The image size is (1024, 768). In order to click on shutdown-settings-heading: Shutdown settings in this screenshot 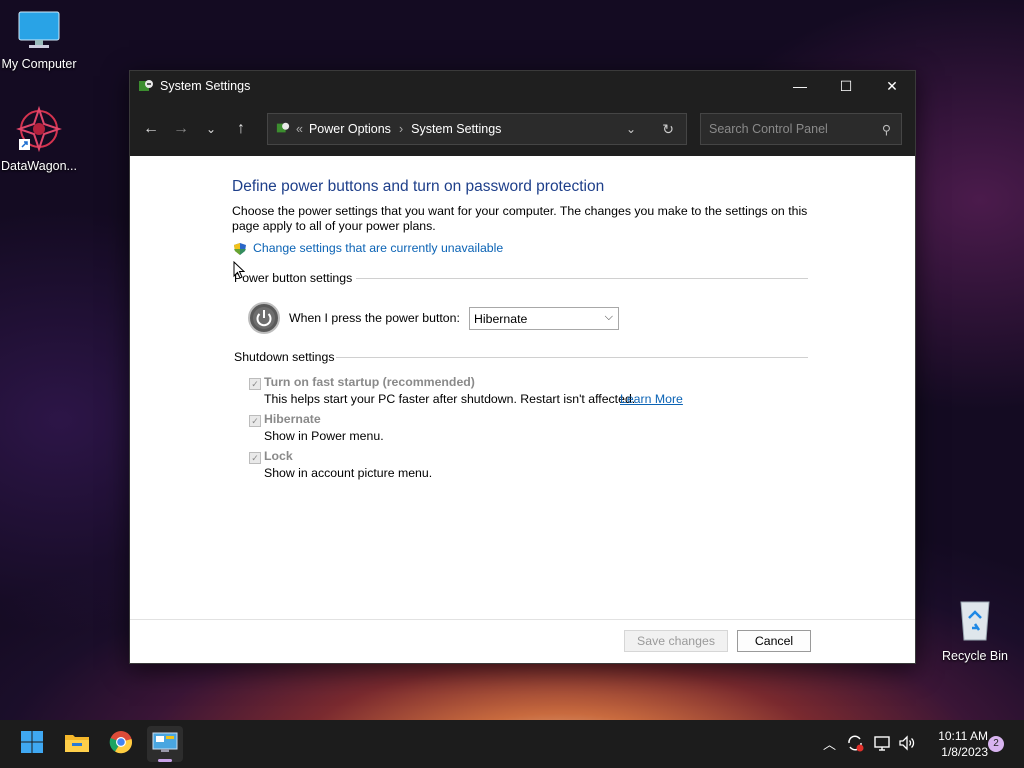, I will do `click(284, 357)`.